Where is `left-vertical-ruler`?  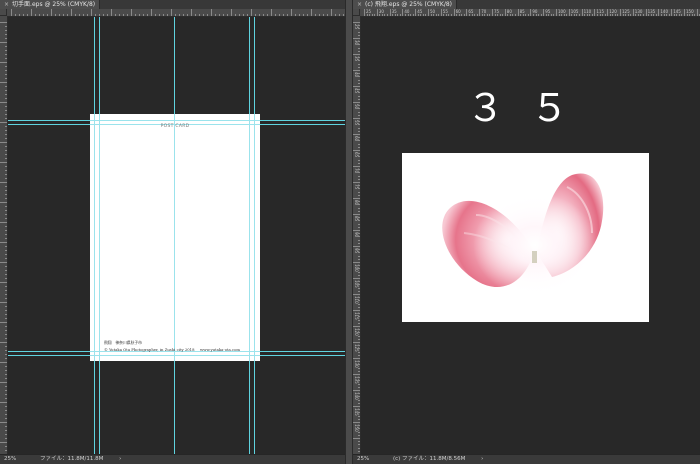 left-vertical-ruler is located at coordinates (4, 235).